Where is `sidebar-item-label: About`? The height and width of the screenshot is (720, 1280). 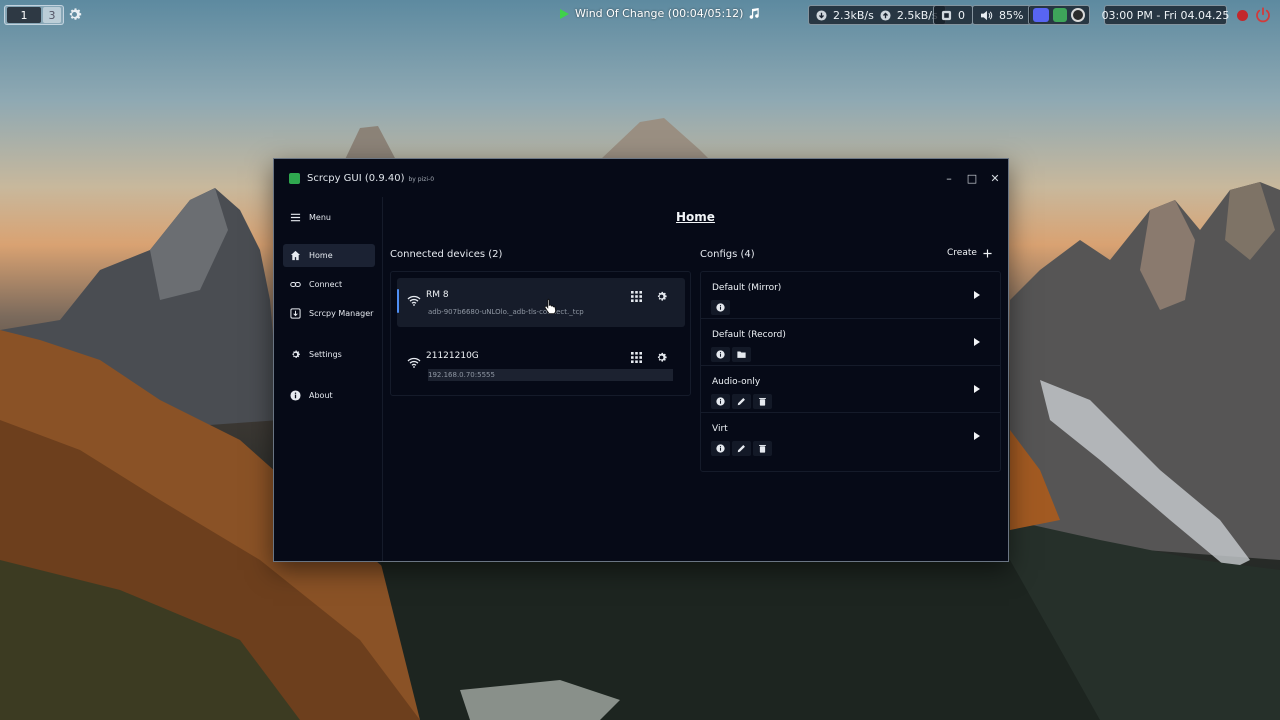
sidebar-item-label: About is located at coordinates (321, 395).